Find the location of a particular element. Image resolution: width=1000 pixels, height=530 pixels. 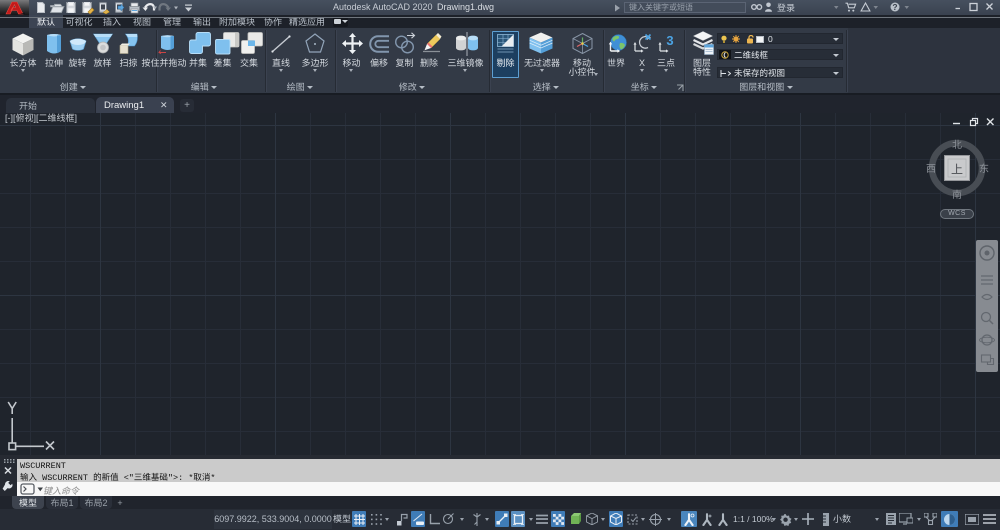

svg-text: 东 is located at coordinates (984, 167).